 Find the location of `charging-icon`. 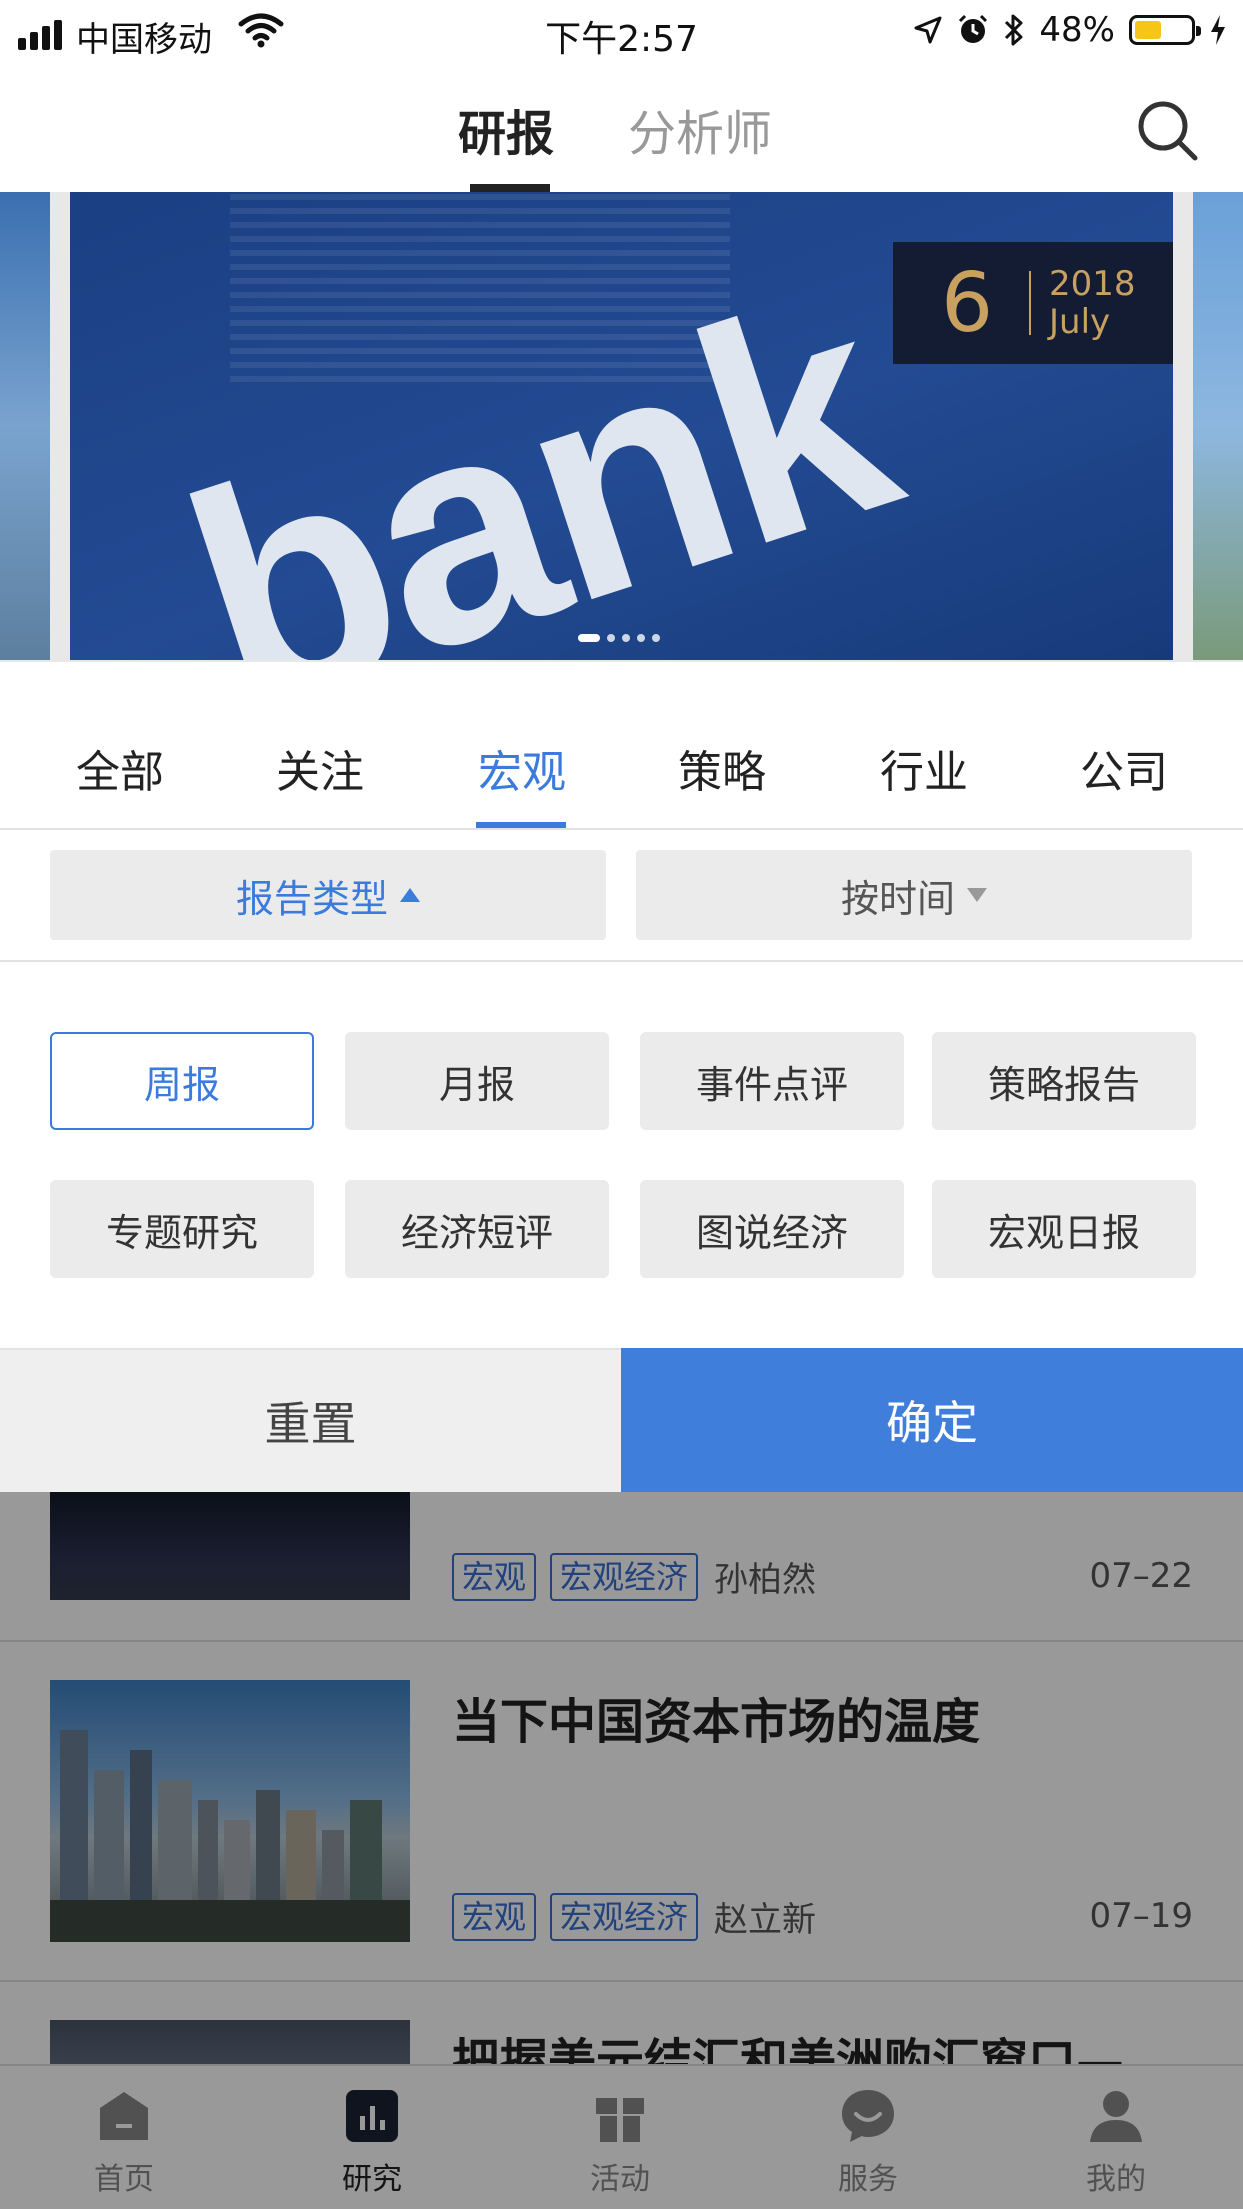

charging-icon is located at coordinates (1218, 30).